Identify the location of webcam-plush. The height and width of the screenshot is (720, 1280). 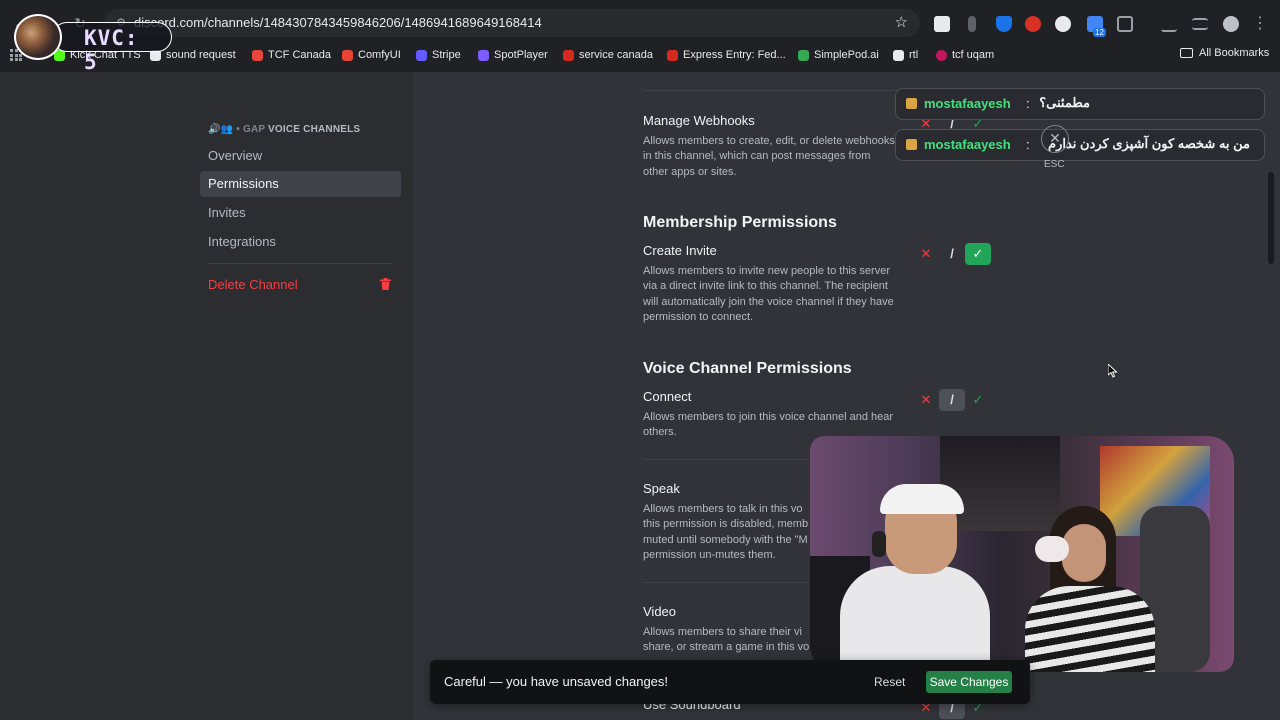
(1052, 549).